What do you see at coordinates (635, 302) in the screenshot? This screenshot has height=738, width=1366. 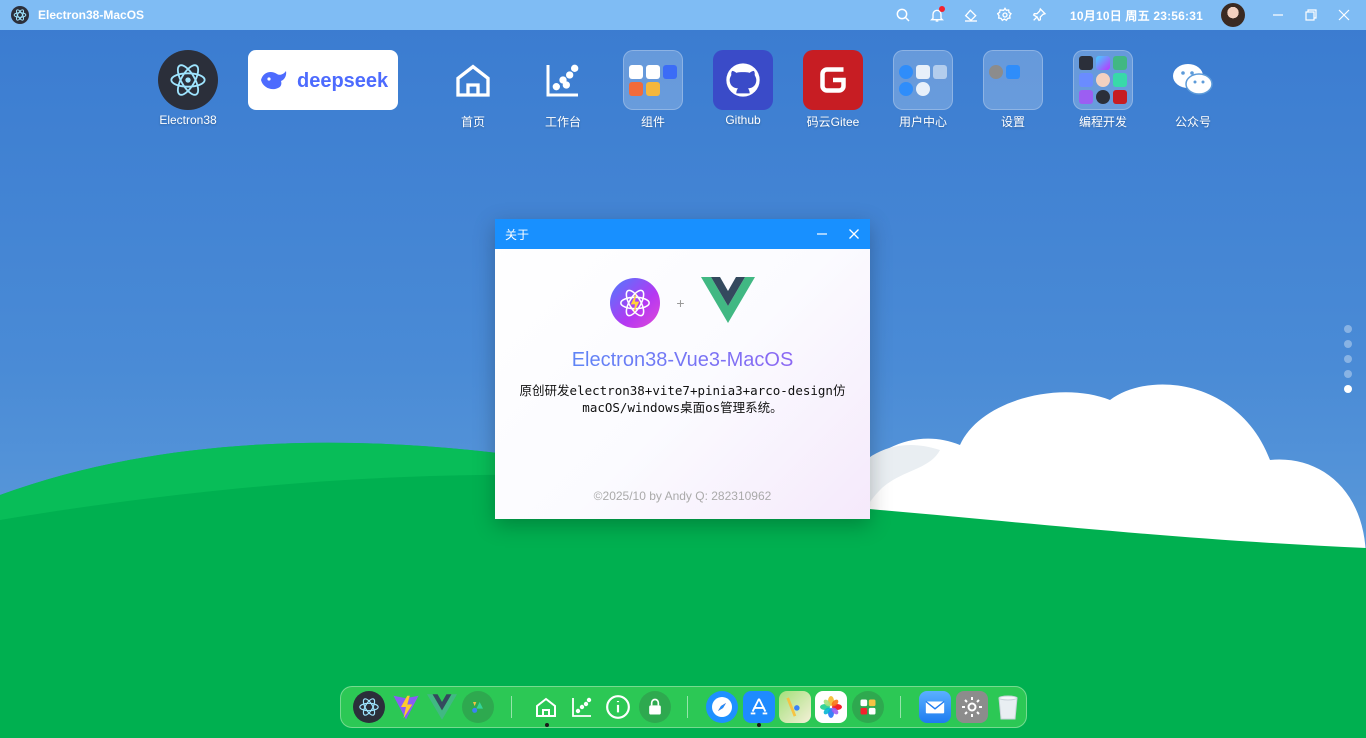 I see `electron-vite-logo-icon` at bounding box center [635, 302].